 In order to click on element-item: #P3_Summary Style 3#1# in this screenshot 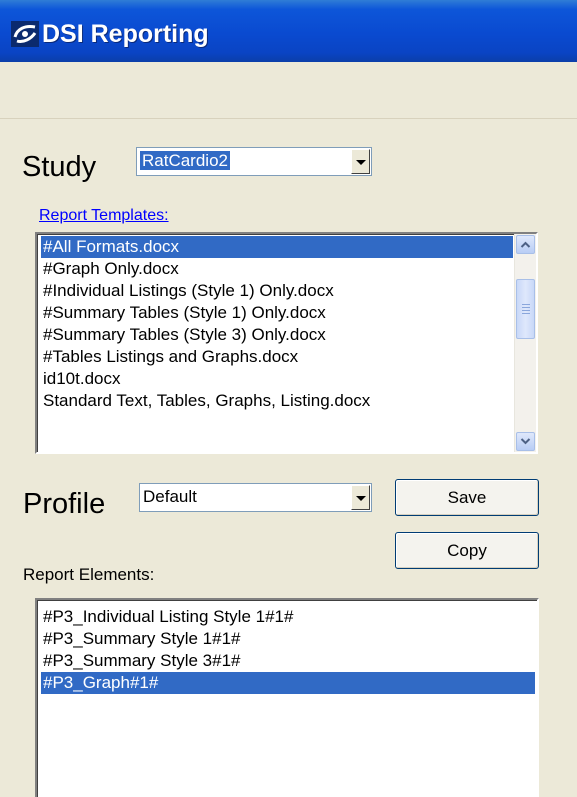, I will do `click(288, 661)`.